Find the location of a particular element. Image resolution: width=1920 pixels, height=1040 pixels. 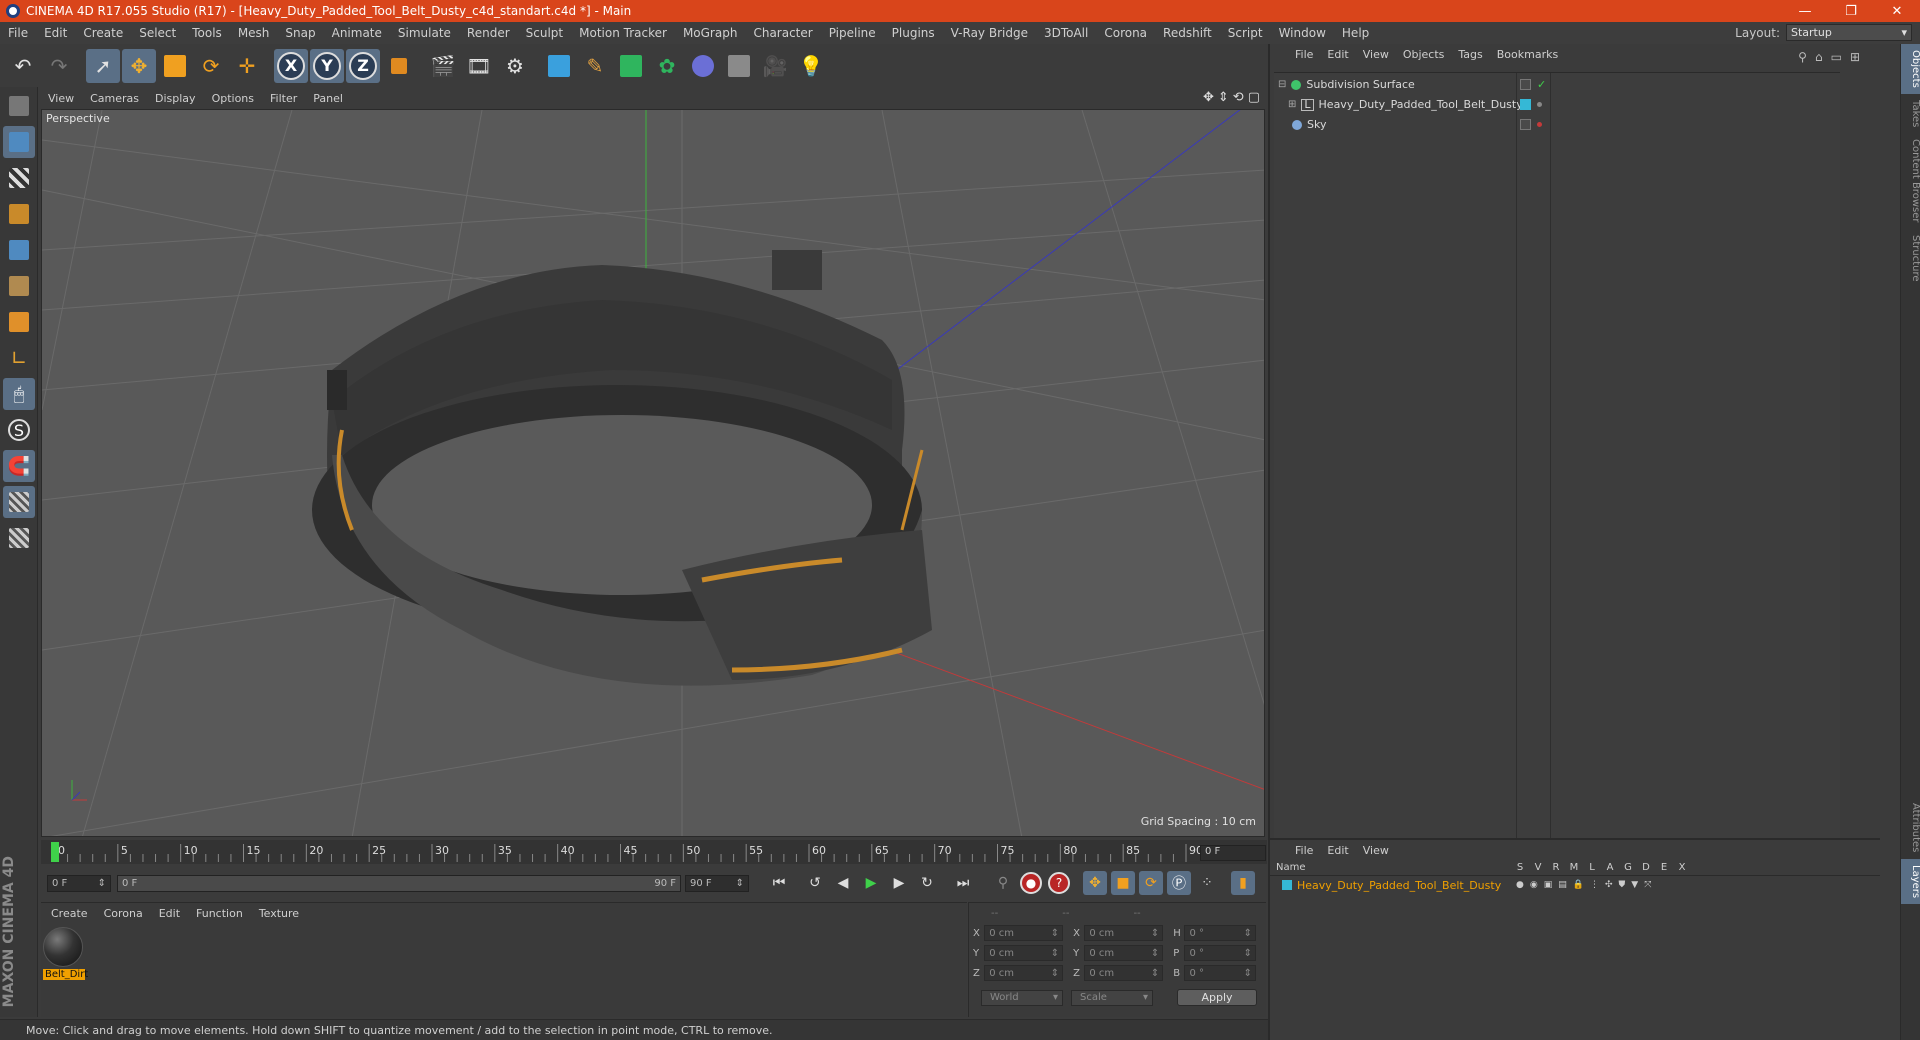

size-x-field: 0 cm ⇕ is located at coordinates (1124, 933).